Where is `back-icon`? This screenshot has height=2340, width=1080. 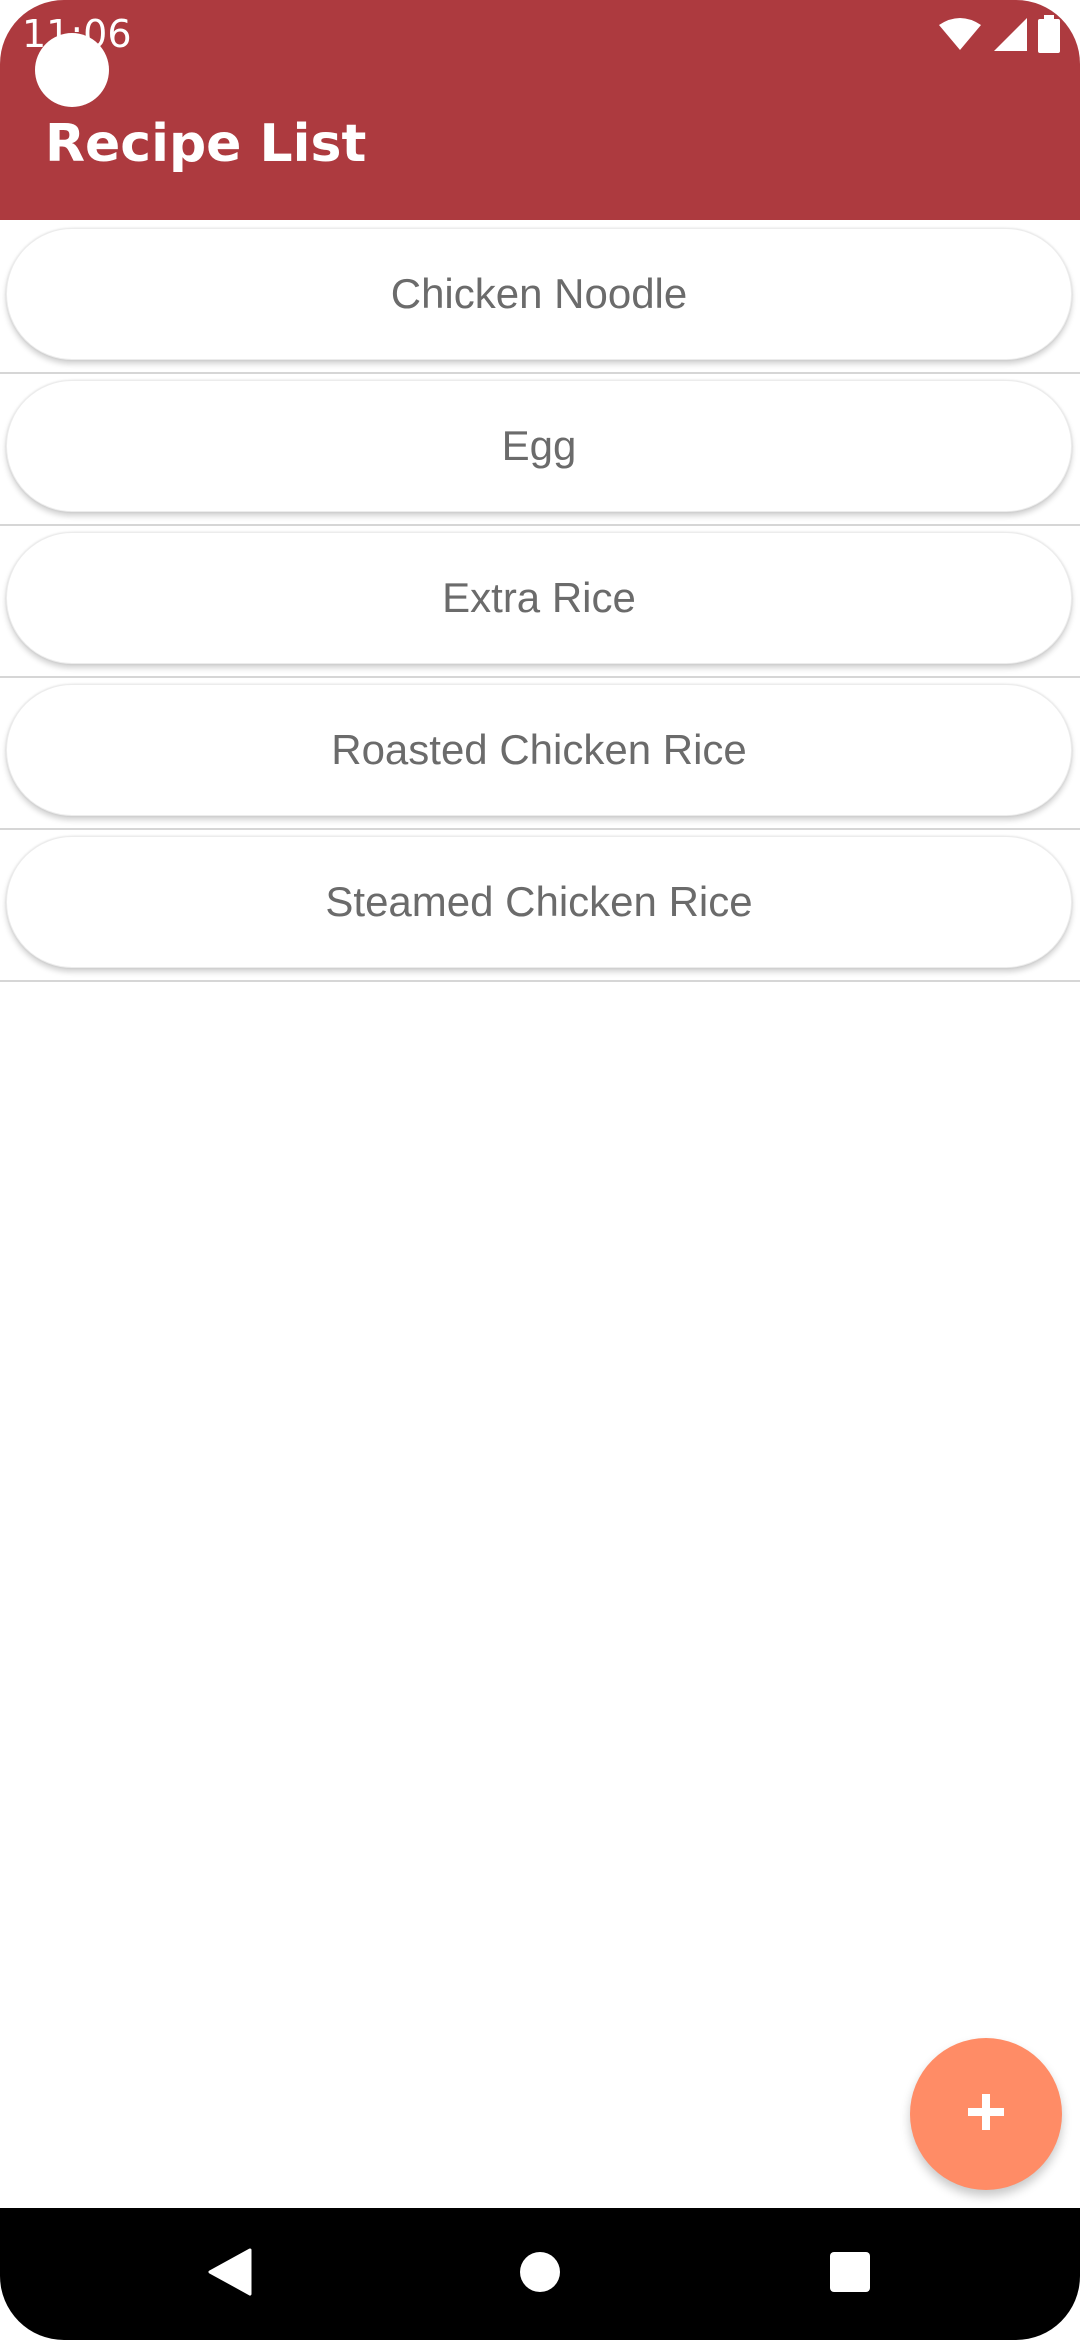
back-icon is located at coordinates (230, 2274).